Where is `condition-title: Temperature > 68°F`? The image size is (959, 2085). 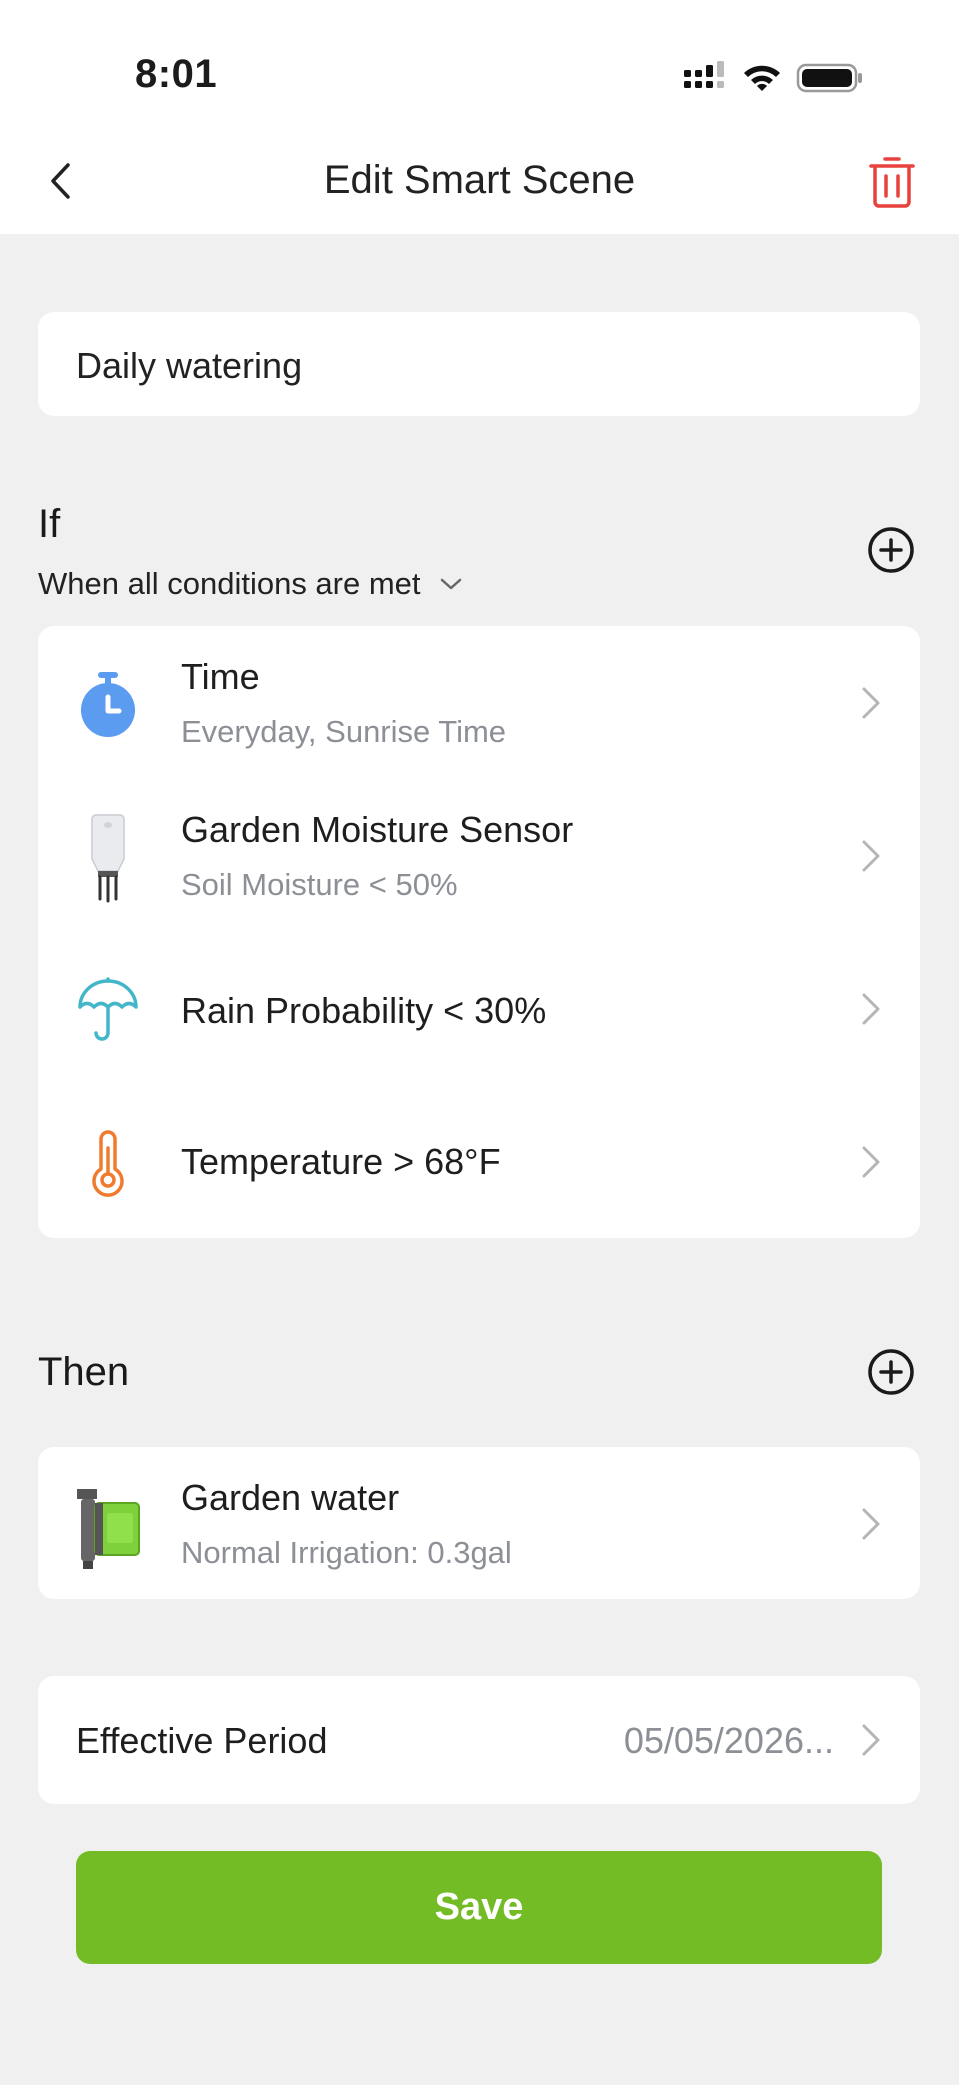
condition-title: Temperature > 68°F is located at coordinates (341, 1161).